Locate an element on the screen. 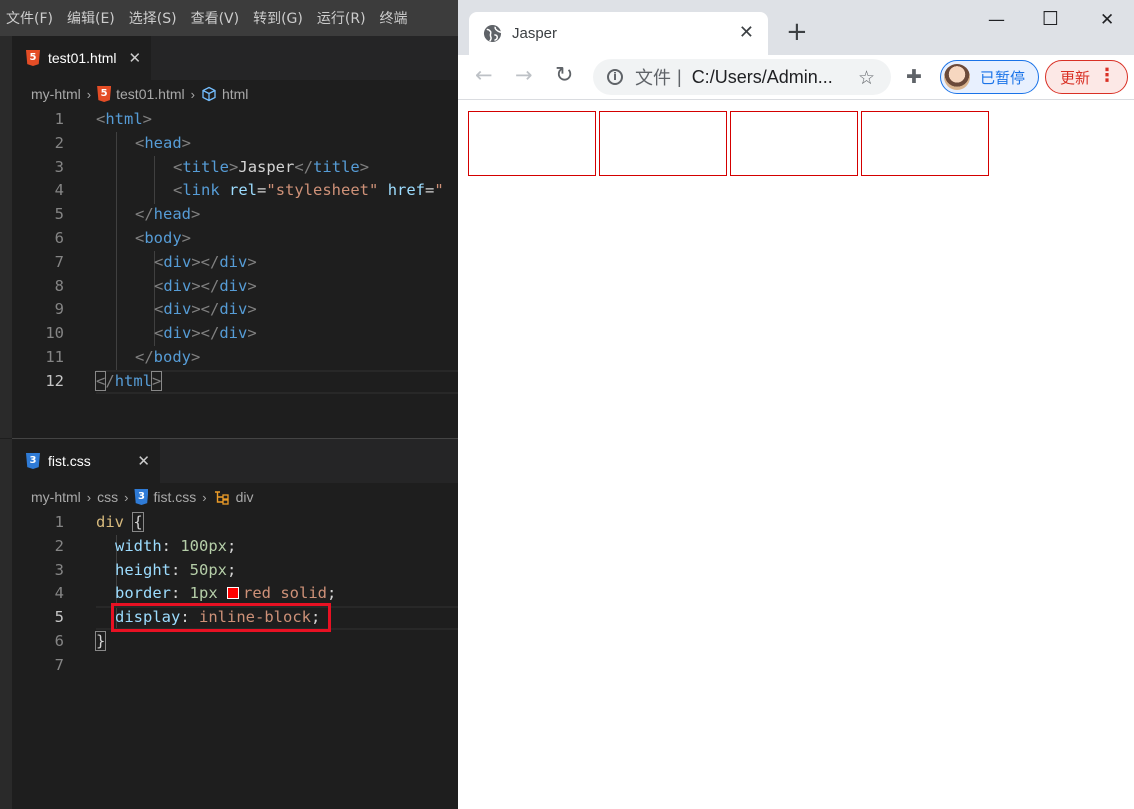 The height and width of the screenshot is (809, 1134). code-line: 5 </head> is located at coordinates (127, 214).